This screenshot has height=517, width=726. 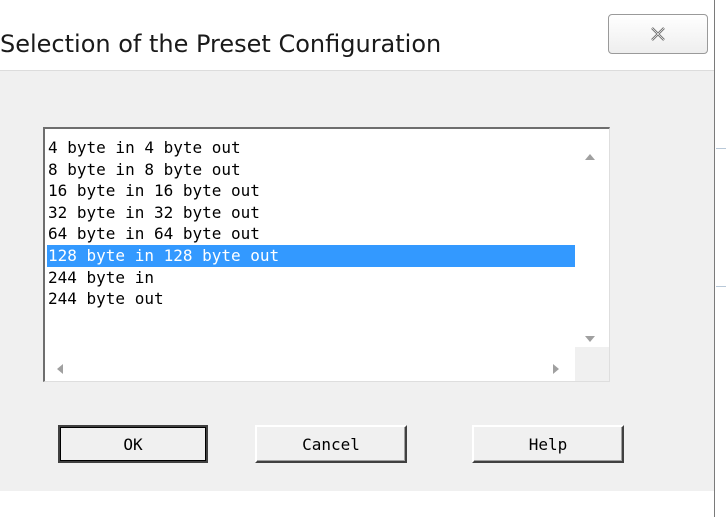 I want to click on list-item: 244 byte in, so click(x=311, y=278).